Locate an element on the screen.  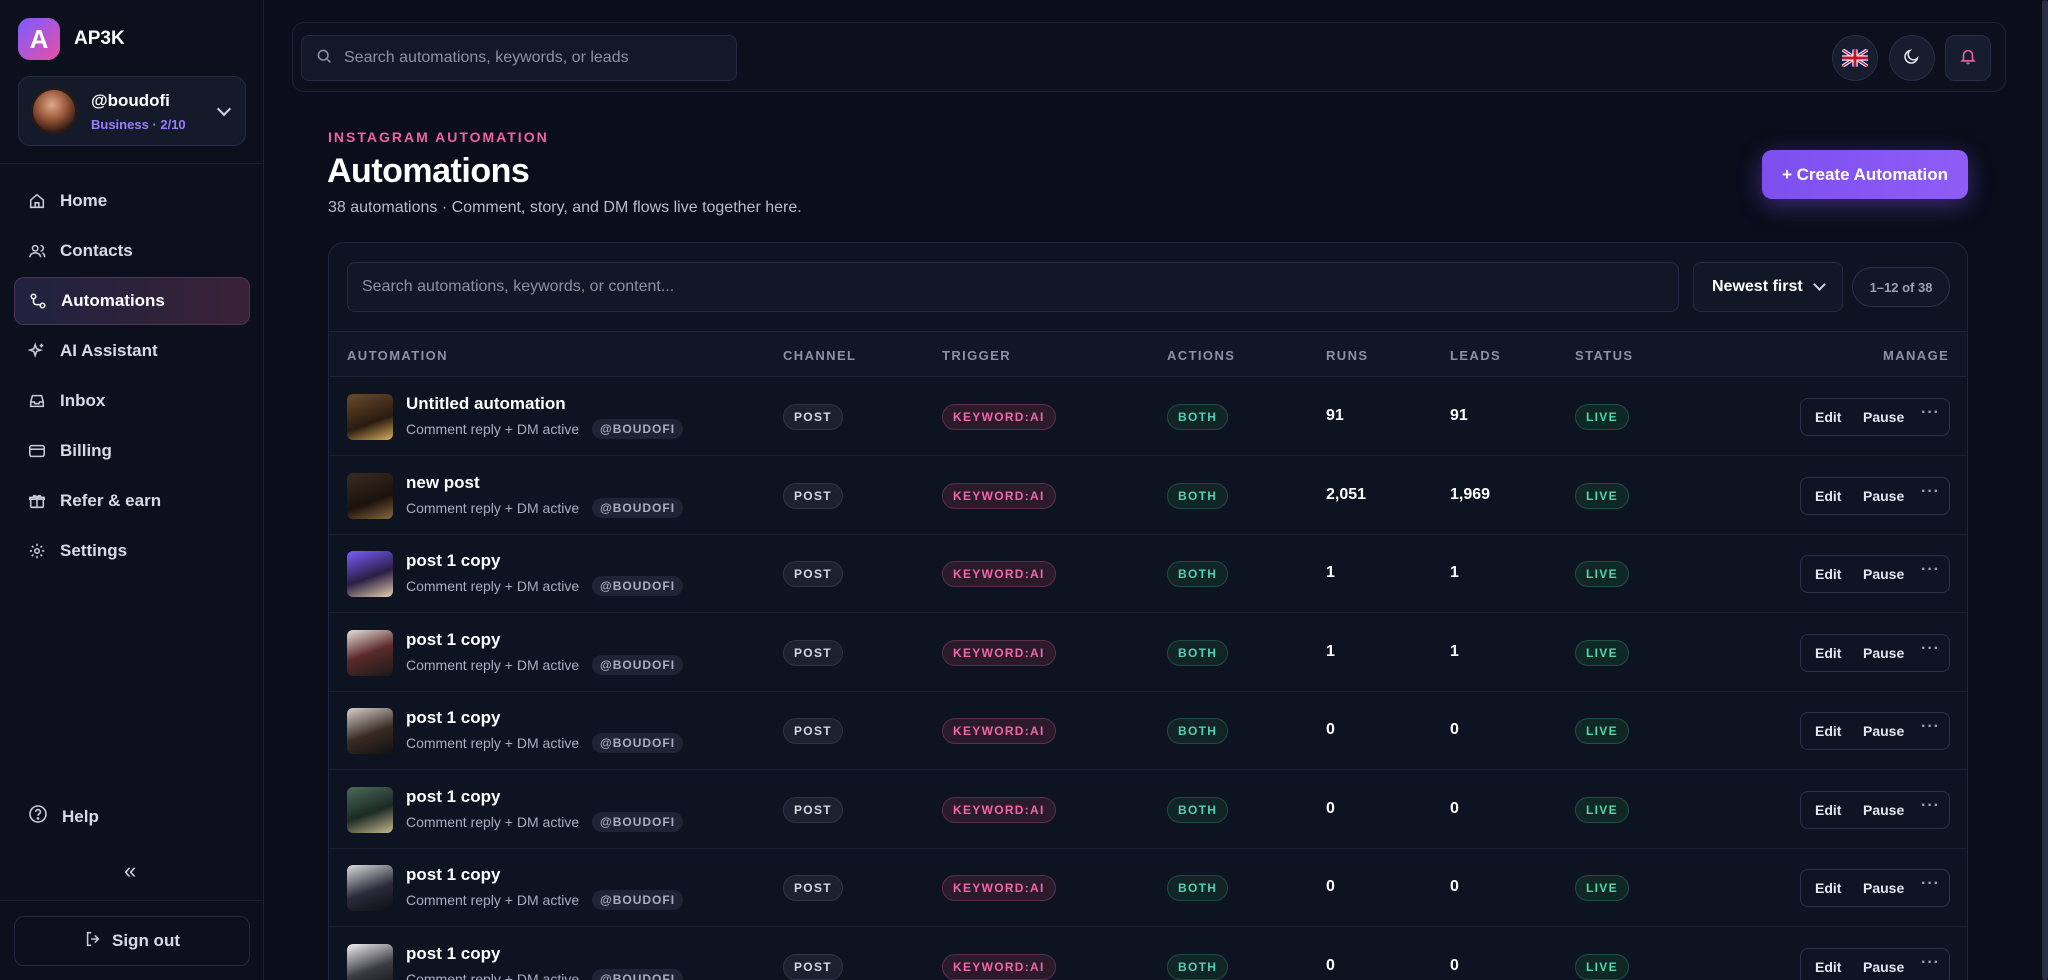
create-automation-button: + Create Automation is located at coordinates (1865, 174).